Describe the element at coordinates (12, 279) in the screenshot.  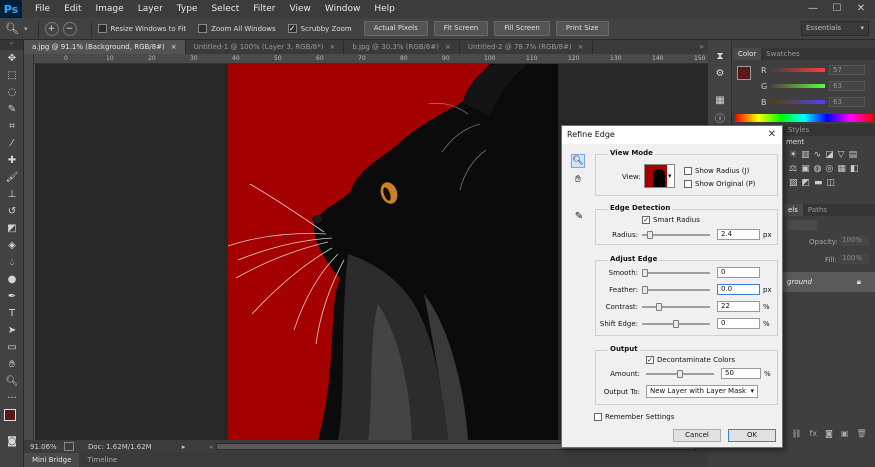
I see `dodge-tool-icon: ●` at that location.